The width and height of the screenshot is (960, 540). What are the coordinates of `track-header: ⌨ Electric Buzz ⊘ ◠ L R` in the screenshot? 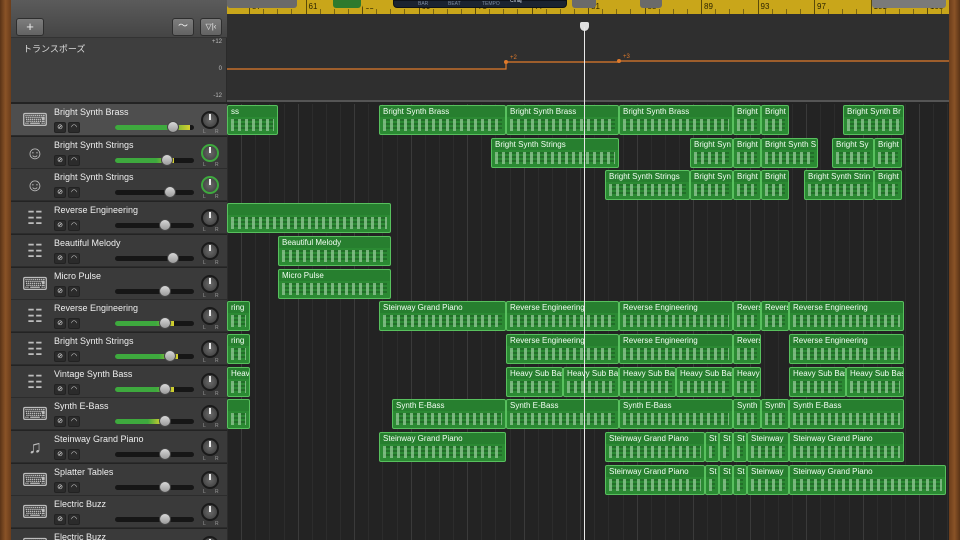 It's located at (119, 512).